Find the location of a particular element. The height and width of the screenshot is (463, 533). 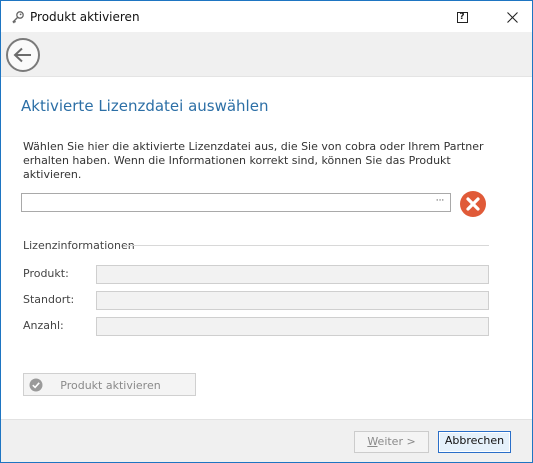

back-arrow-icon is located at coordinates (22, 55).